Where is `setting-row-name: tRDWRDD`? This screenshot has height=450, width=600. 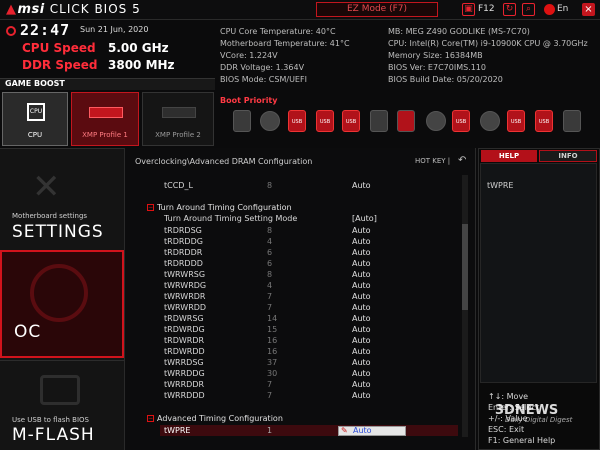 setting-row-name: tRDWRDD is located at coordinates (184, 351).